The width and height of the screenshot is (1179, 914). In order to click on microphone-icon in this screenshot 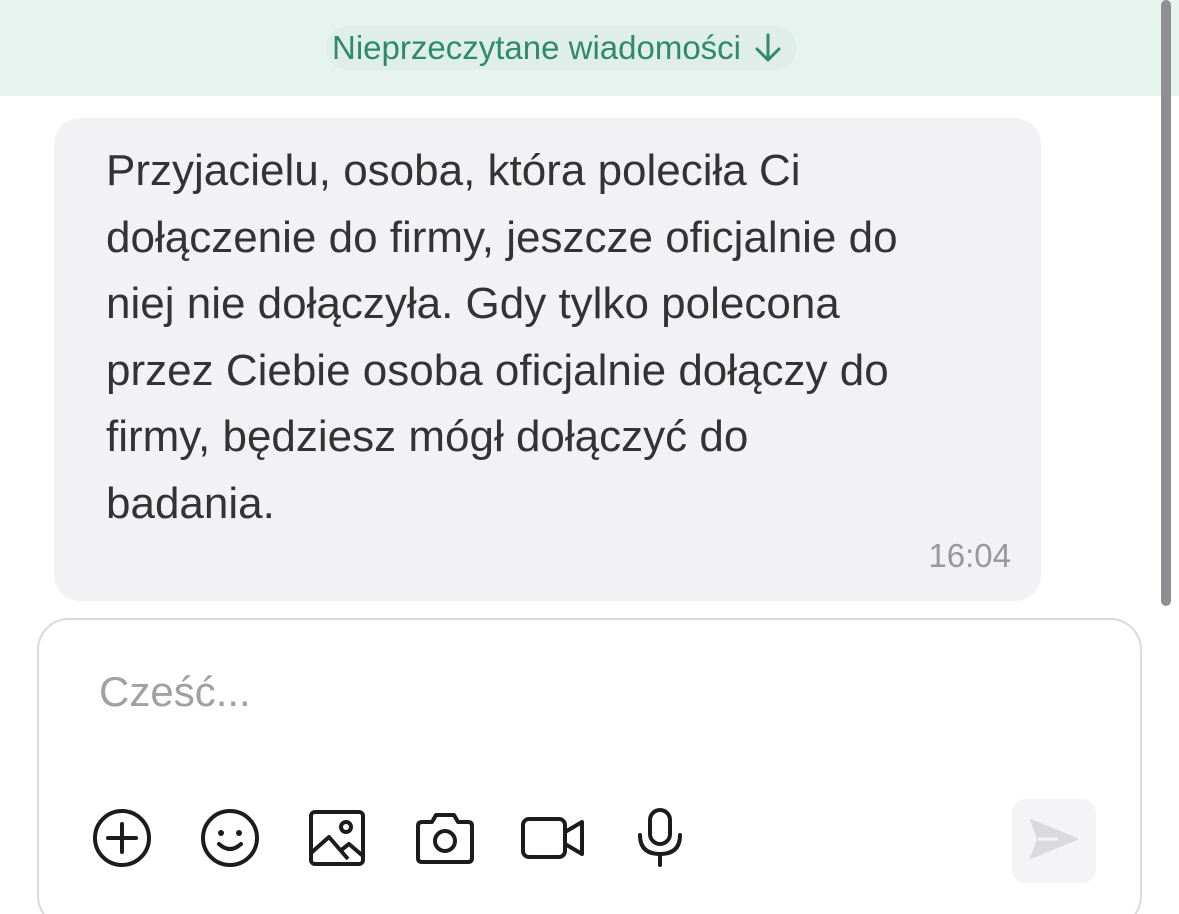, I will do `click(660, 838)`.